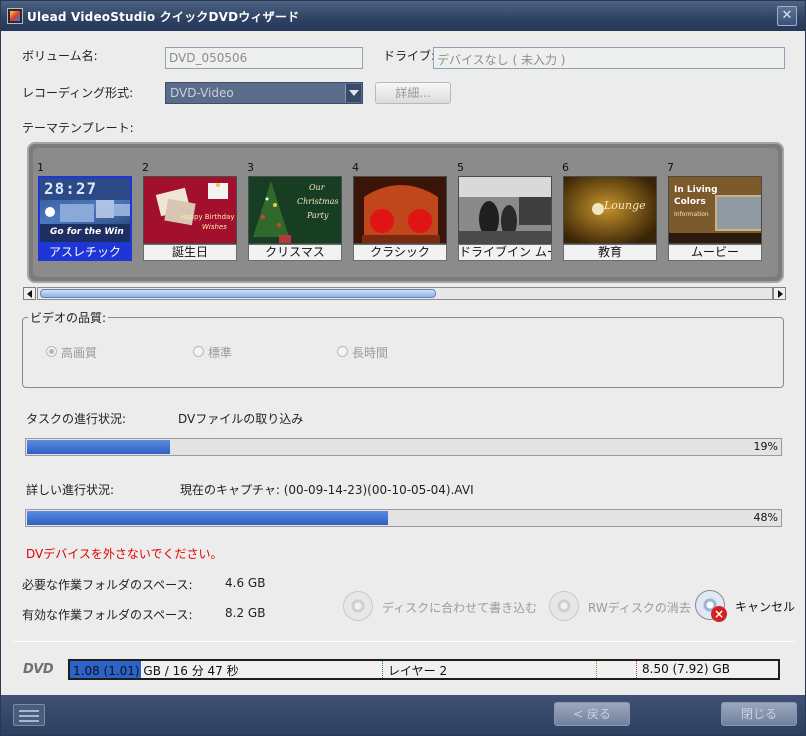 The width and height of the screenshot is (806, 736). I want to click on chevron-down-icon, so click(353, 93).